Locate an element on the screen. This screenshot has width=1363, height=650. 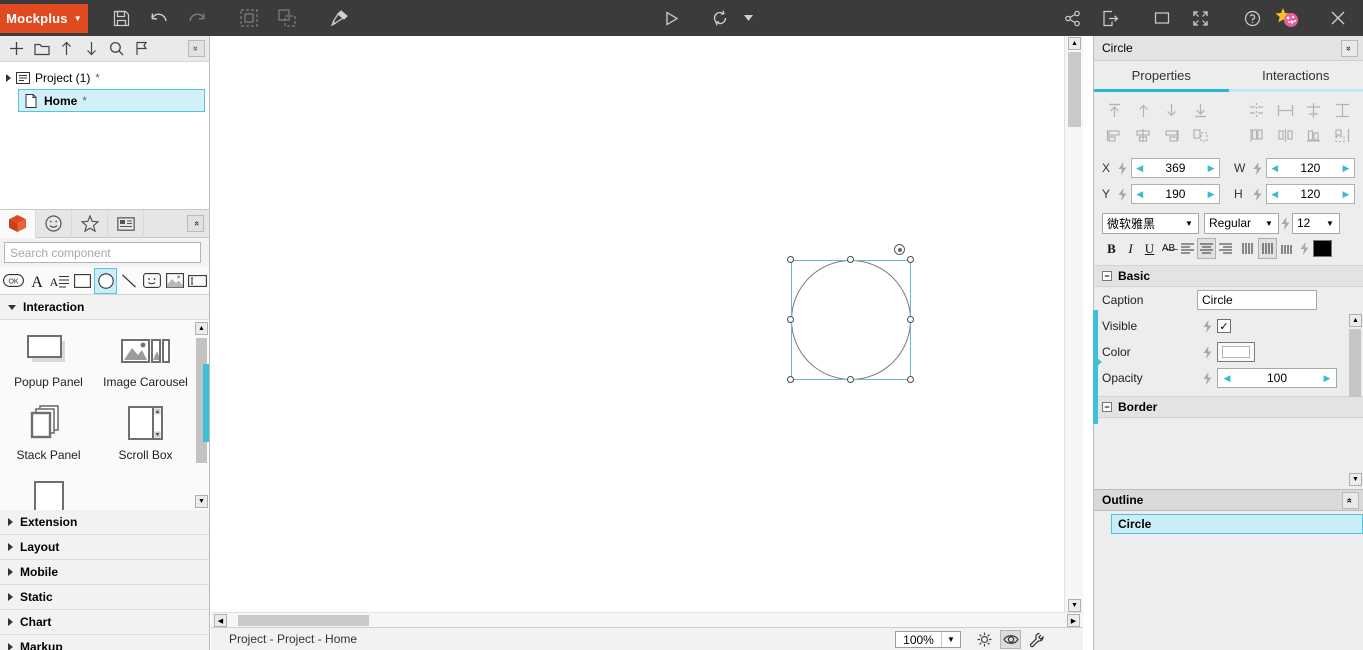
outline-collapse-chevron: « is located at coordinates (1350, 500).